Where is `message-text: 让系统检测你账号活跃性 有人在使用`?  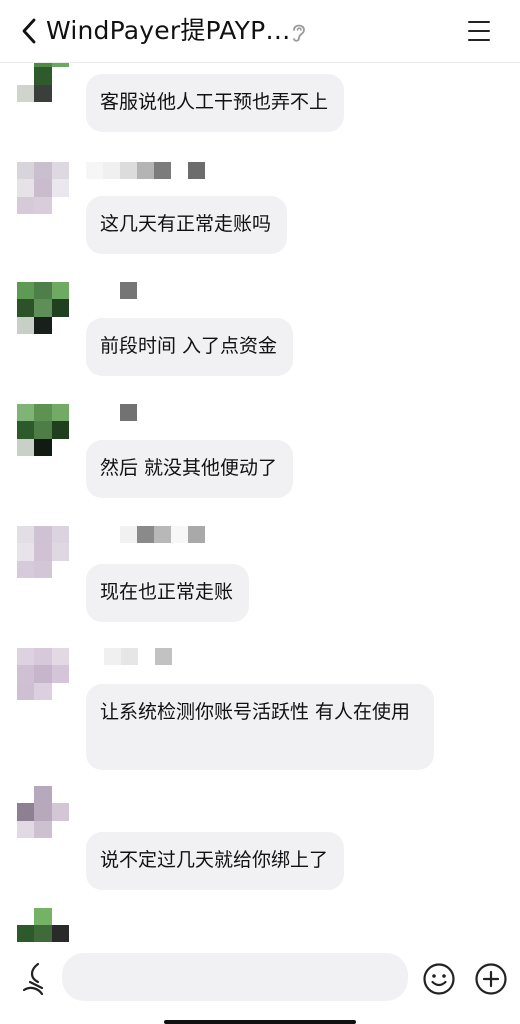
message-text: 让系统检测你账号活跃性 有人在使用 is located at coordinates (255, 712).